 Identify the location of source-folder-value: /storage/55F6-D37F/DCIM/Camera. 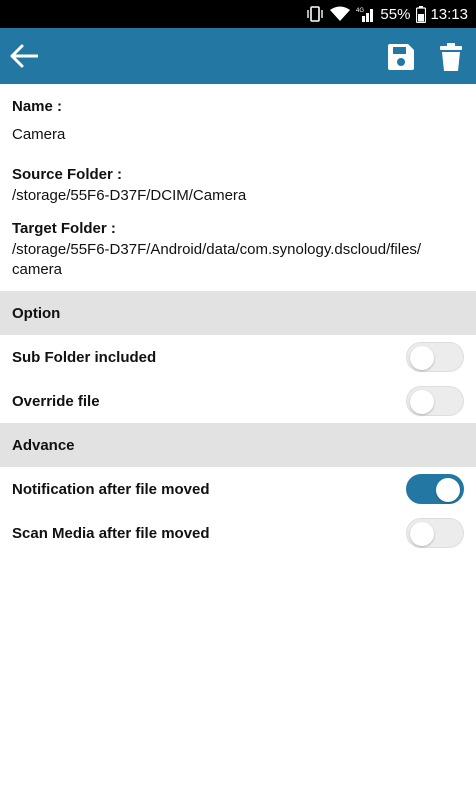
(129, 195).